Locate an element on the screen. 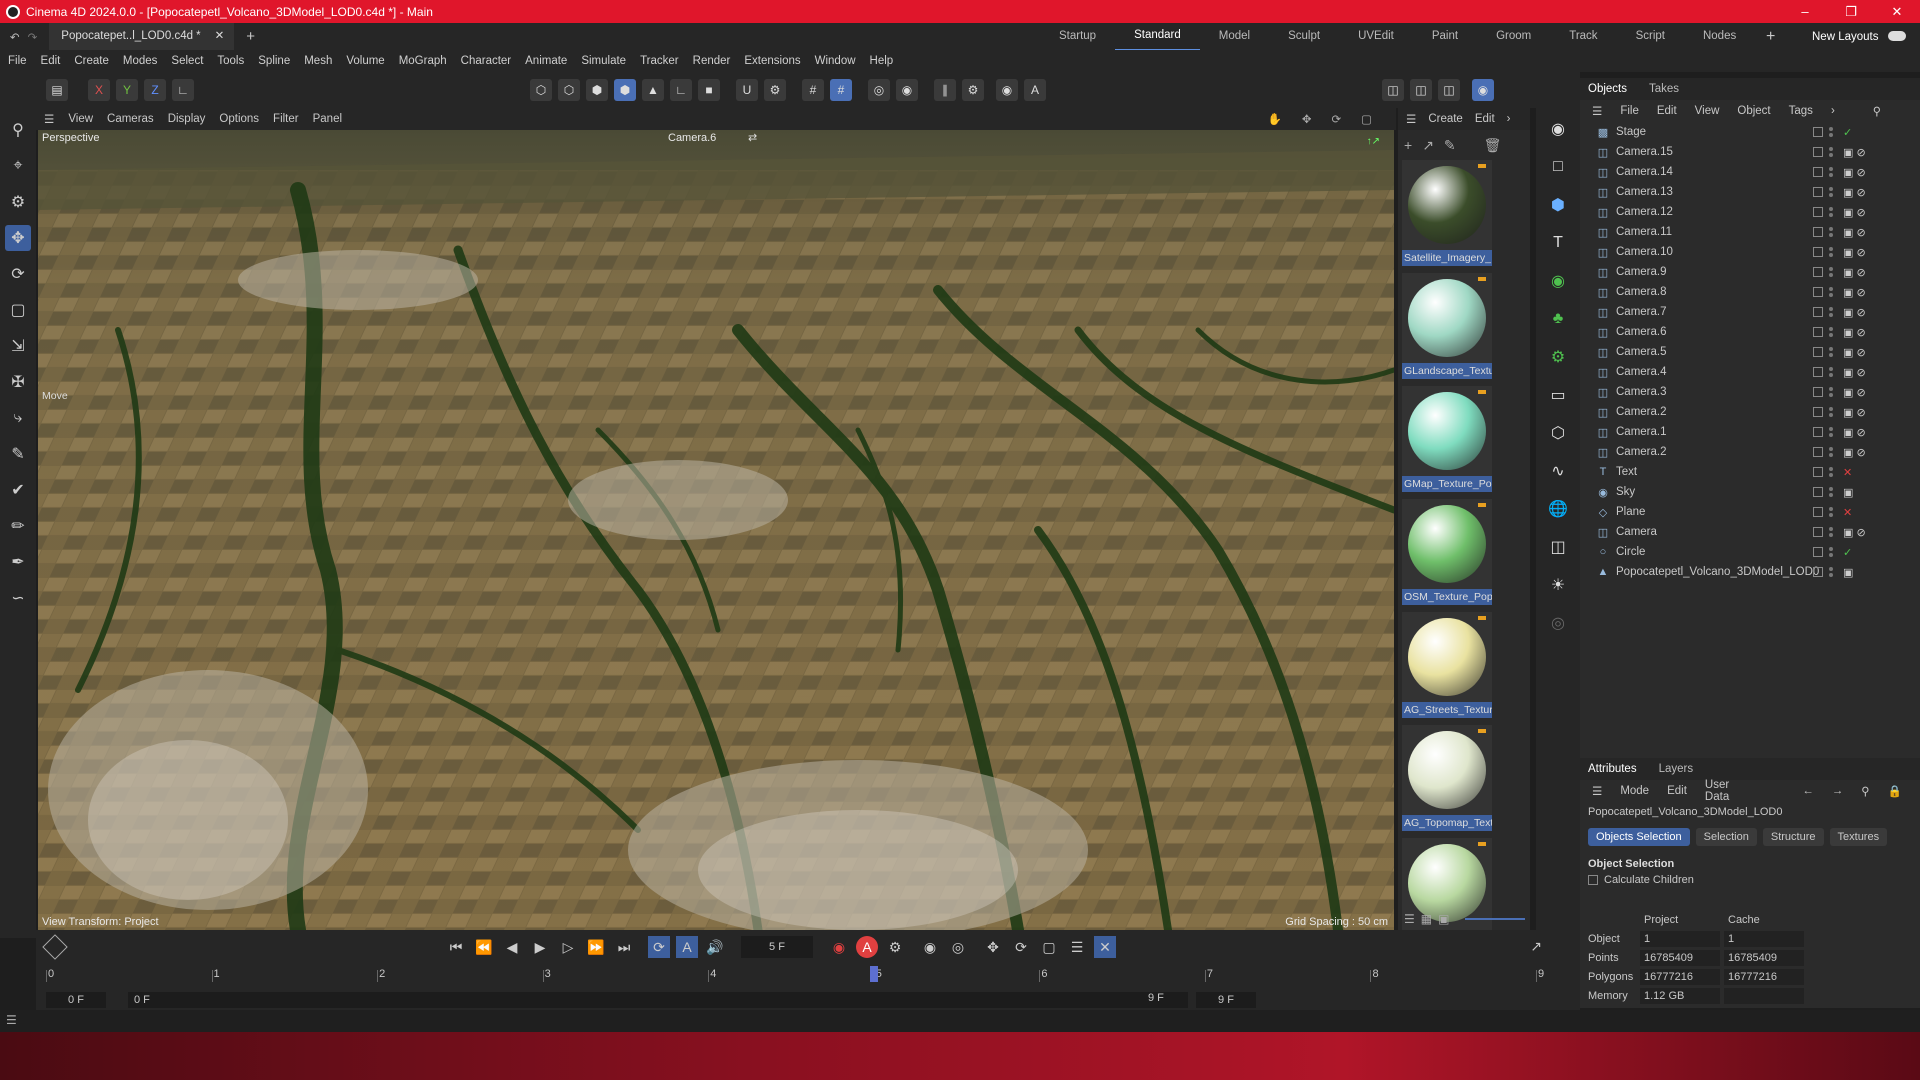 Image resolution: width=1920 pixels, height=1080 pixels. lock-icon: 🔒 is located at coordinates (1895, 791).